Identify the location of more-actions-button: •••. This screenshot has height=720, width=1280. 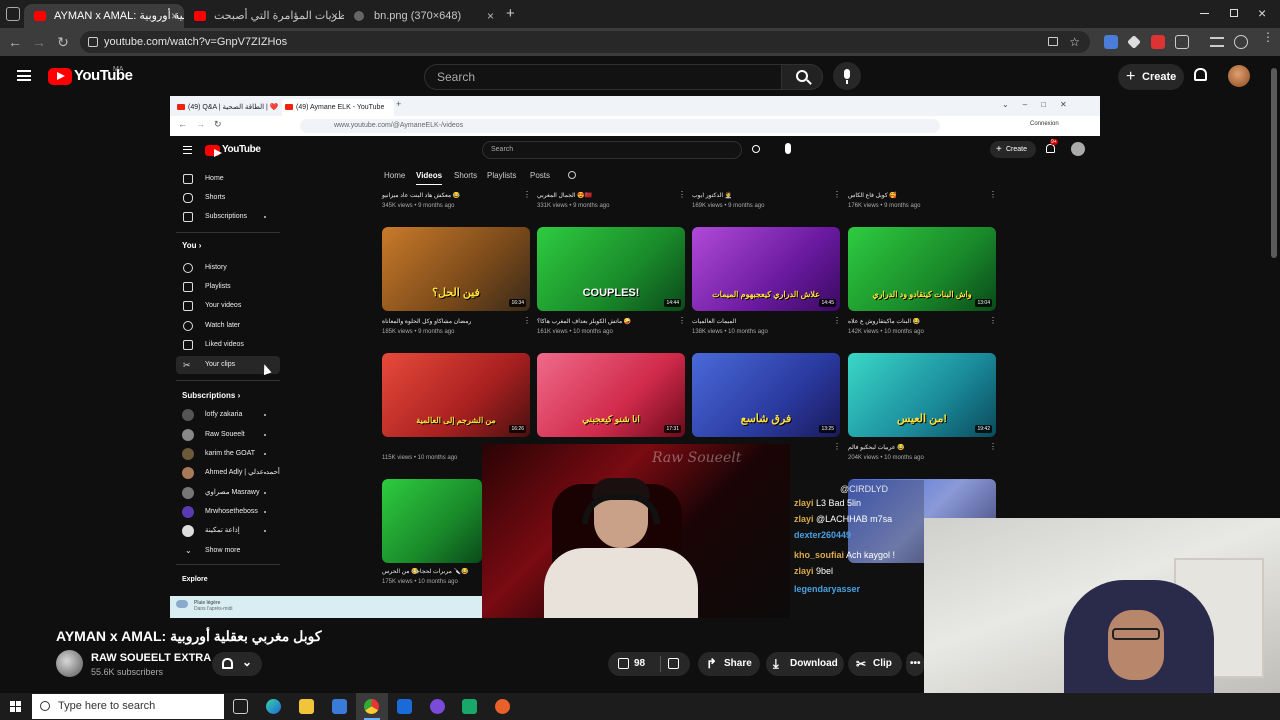
(915, 664).